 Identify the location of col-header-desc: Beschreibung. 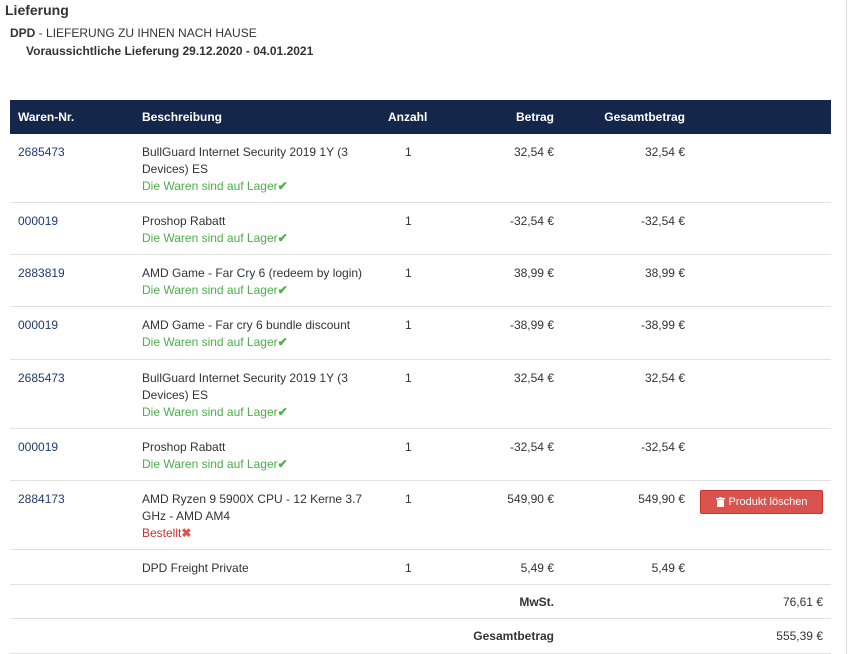
(182, 117).